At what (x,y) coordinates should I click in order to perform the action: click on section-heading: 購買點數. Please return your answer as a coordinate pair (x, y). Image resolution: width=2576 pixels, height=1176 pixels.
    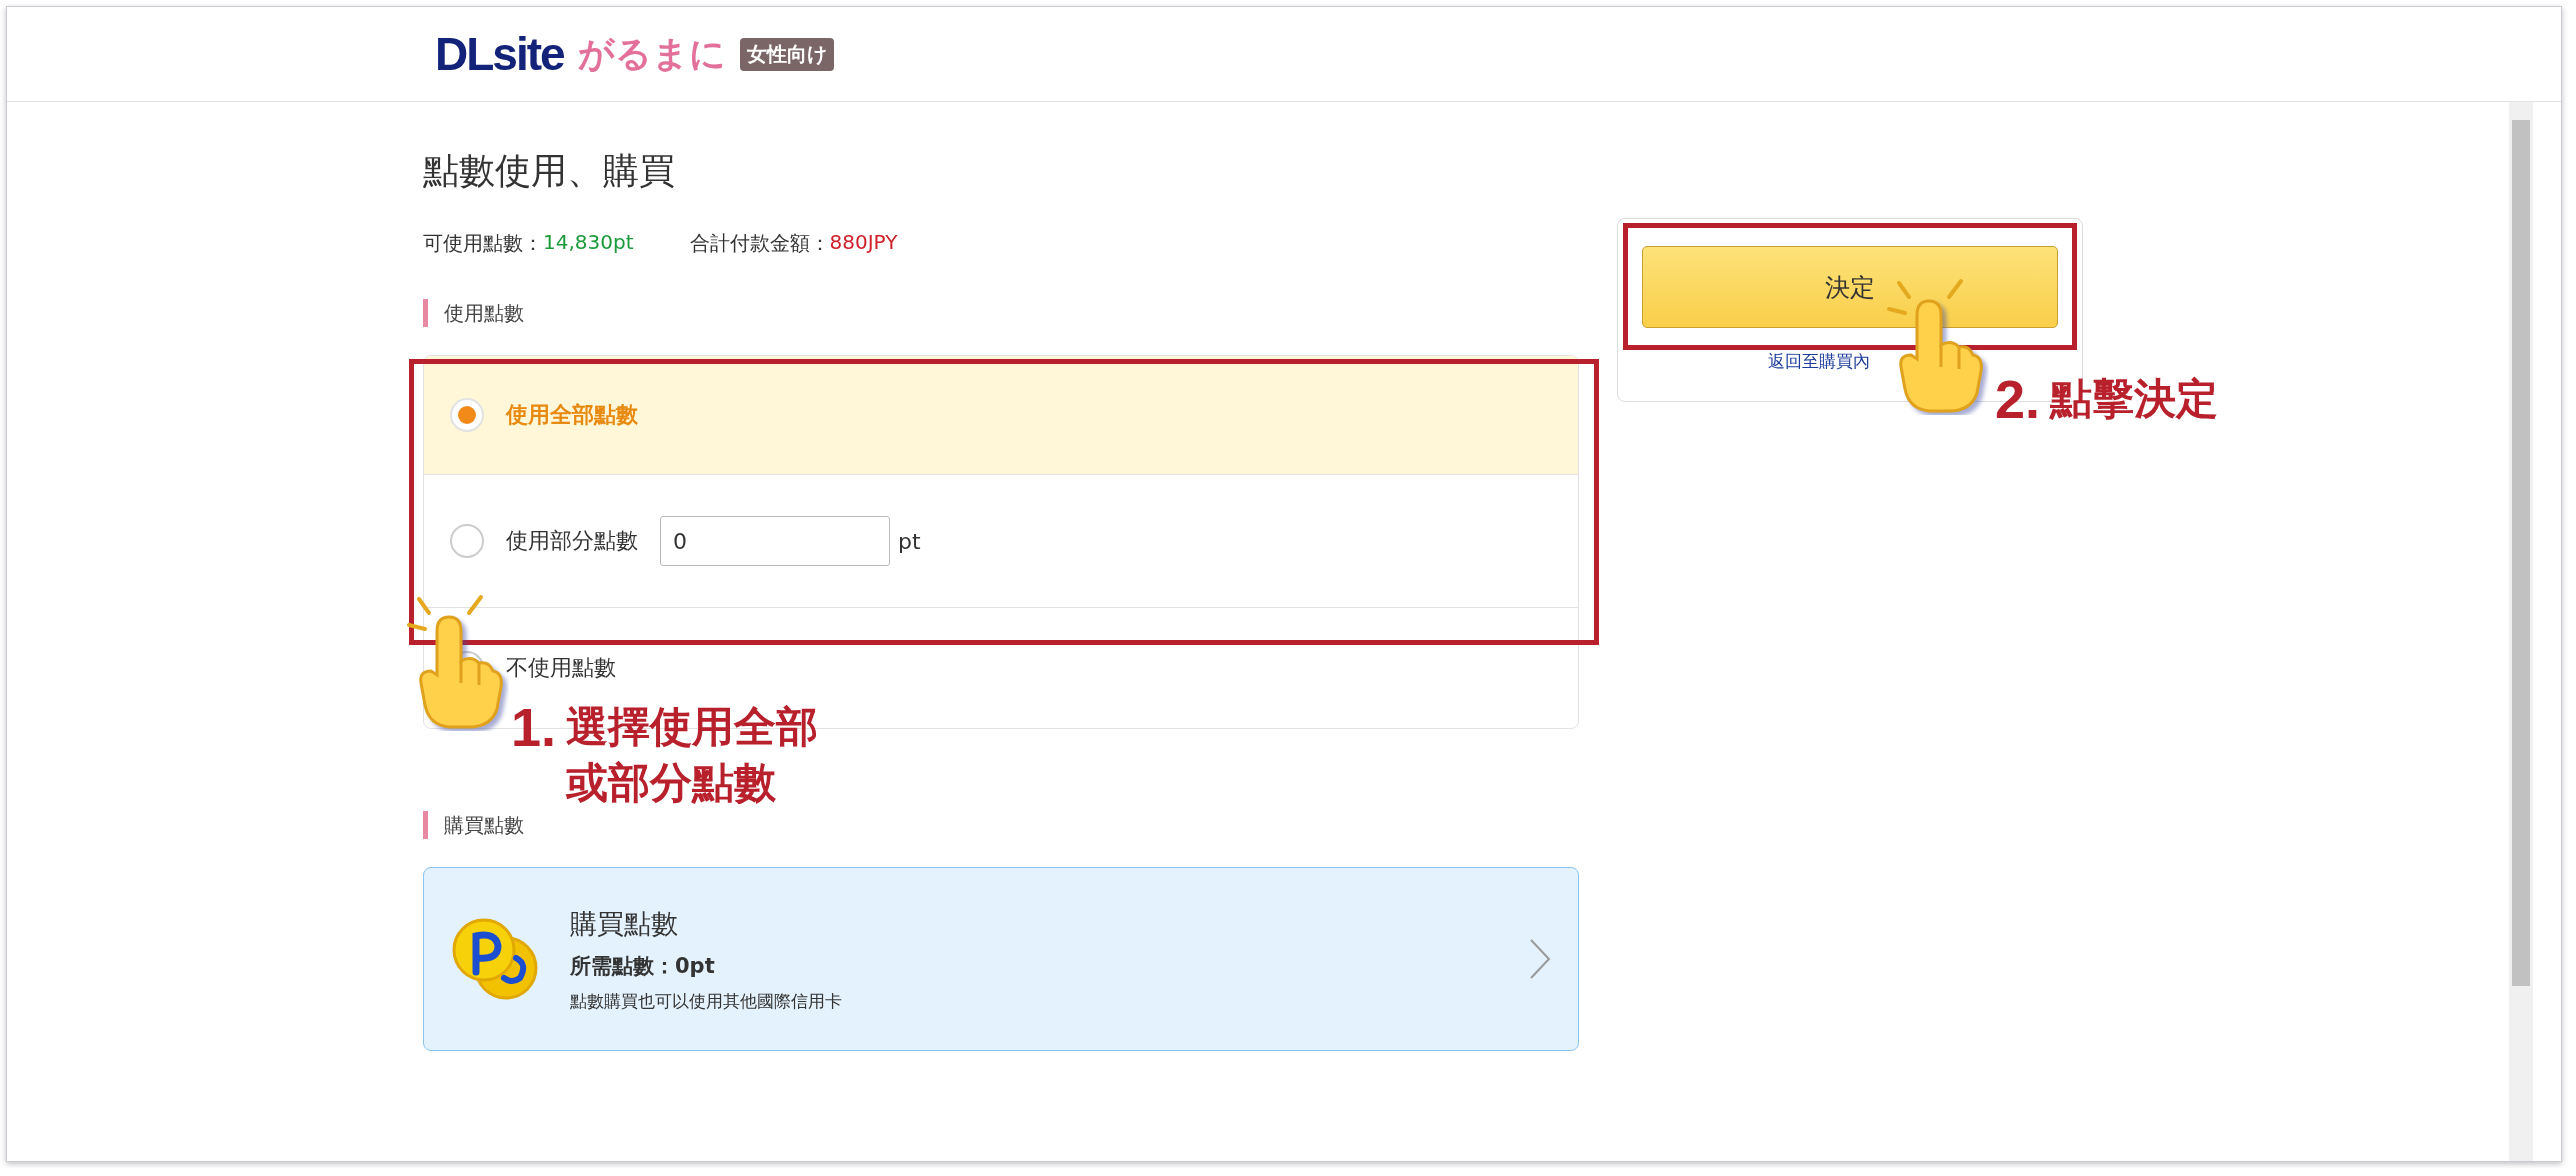
    Looking at the image, I should click on (484, 825).